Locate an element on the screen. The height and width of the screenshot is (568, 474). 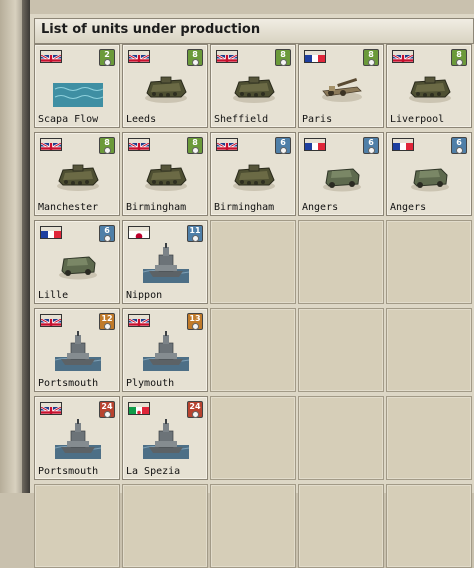
unit-slot: 6 Lille is located at coordinates (77, 262).